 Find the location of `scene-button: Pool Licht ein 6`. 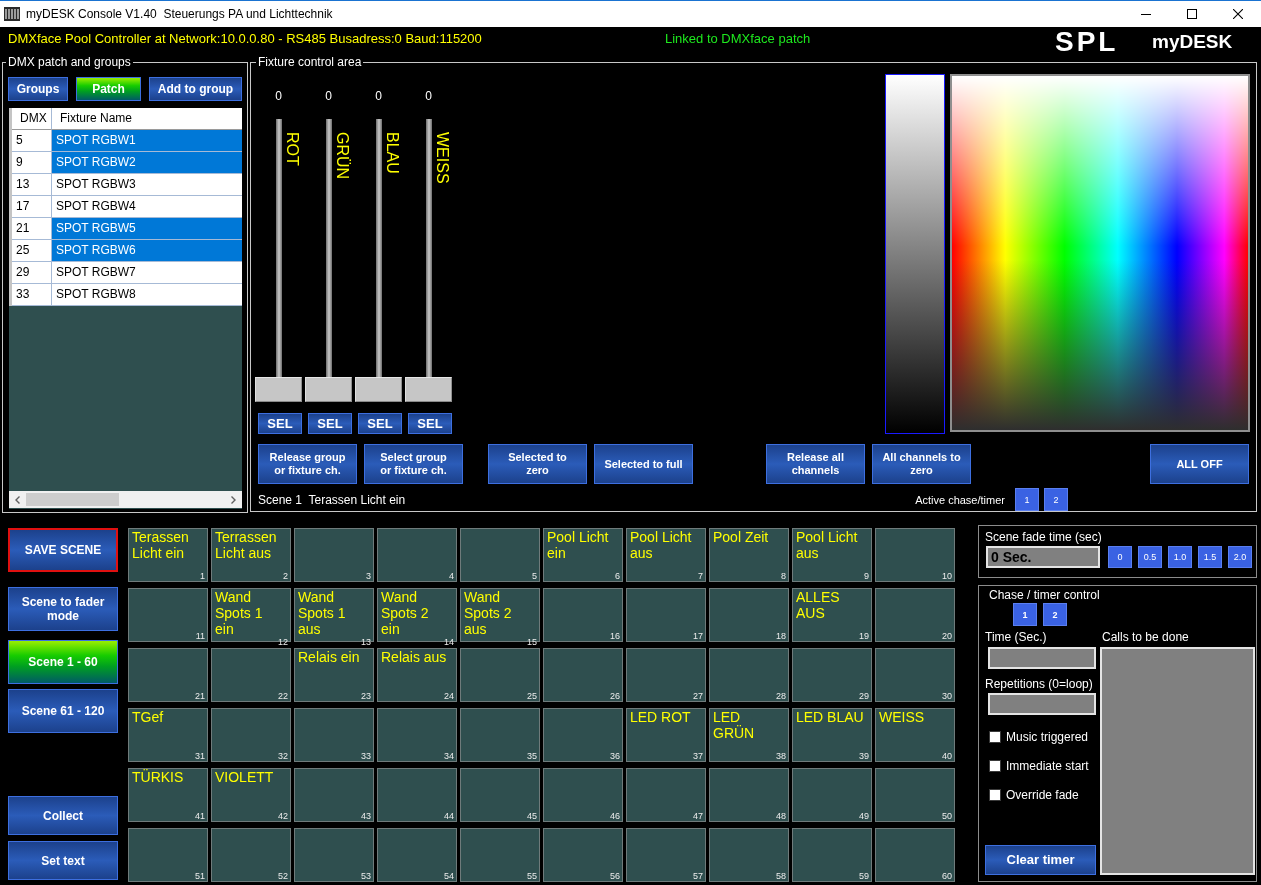

scene-button: Pool Licht ein 6 is located at coordinates (583, 555).